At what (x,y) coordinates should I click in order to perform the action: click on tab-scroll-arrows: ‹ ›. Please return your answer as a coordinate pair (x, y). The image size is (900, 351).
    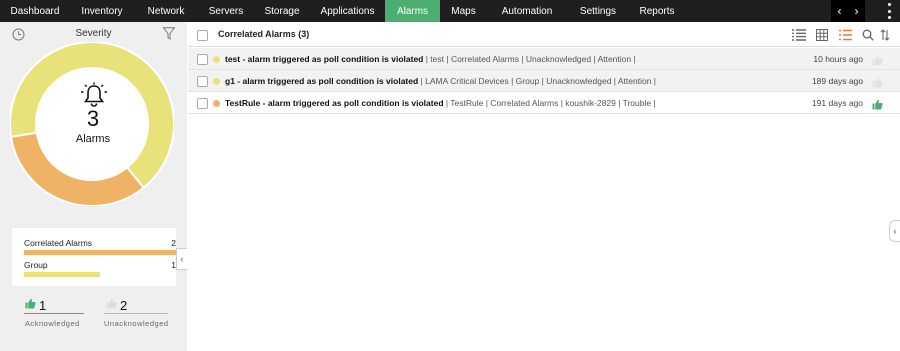
    Looking at the image, I should click on (848, 11).